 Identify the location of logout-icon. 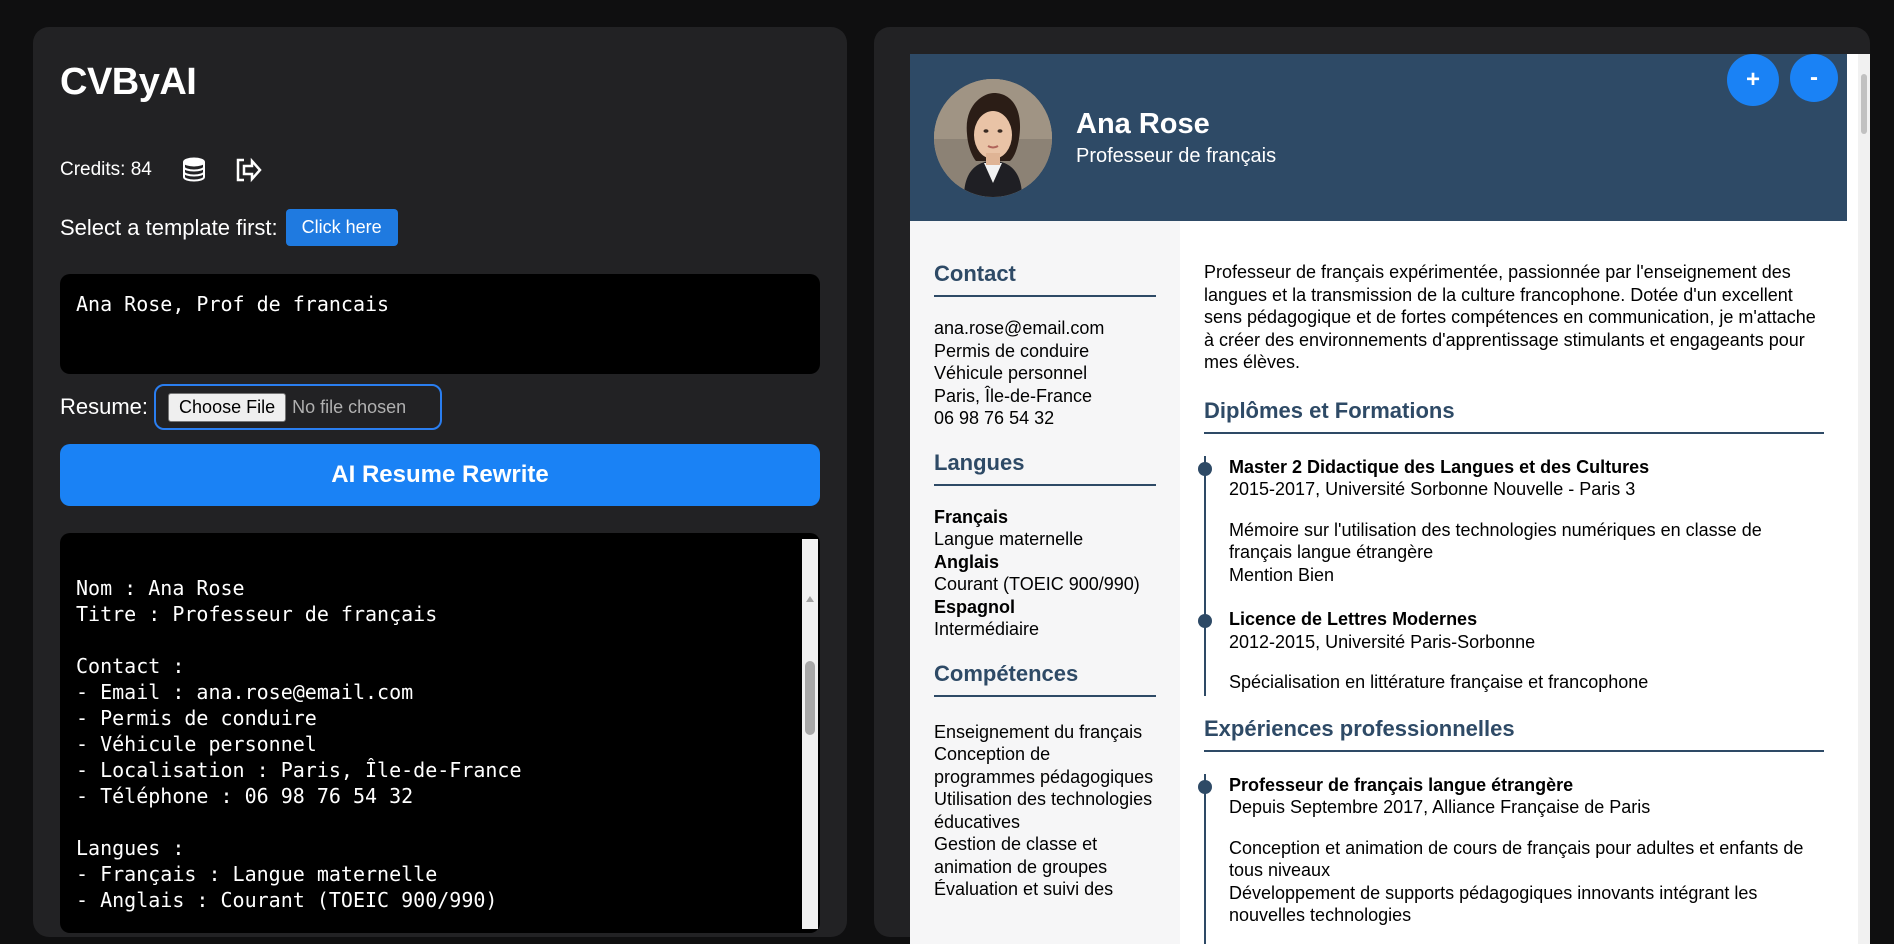
(248, 170).